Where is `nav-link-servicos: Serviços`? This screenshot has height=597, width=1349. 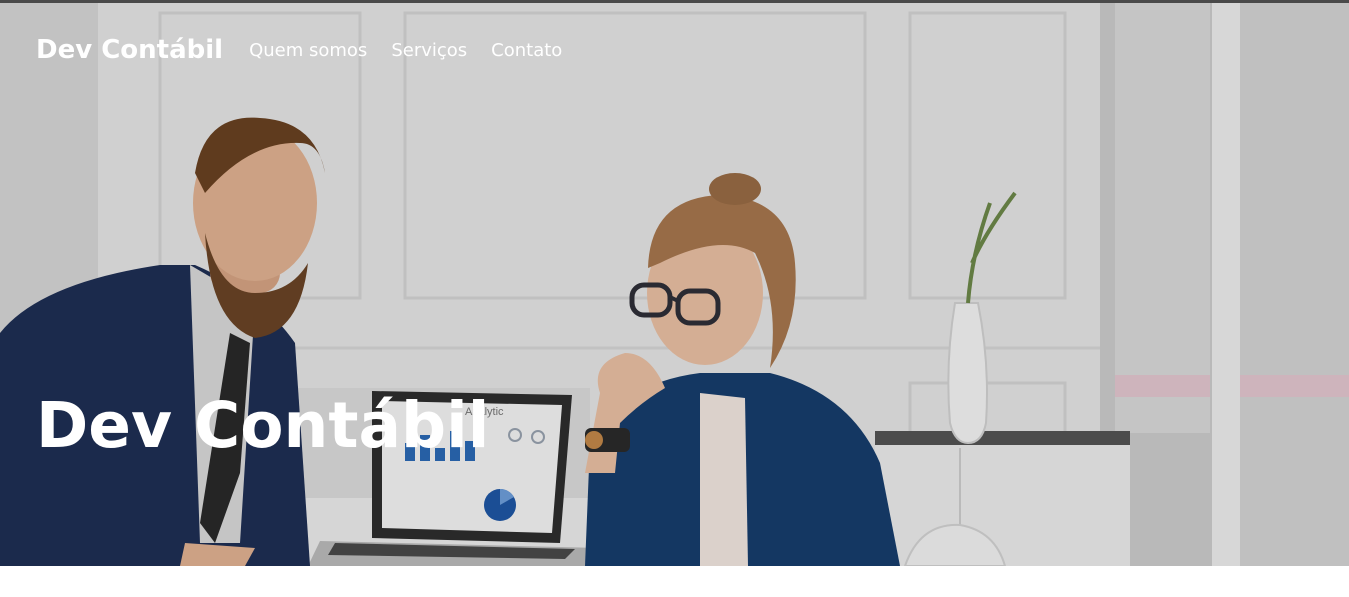
nav-link-servicos: Serviços is located at coordinates (429, 50).